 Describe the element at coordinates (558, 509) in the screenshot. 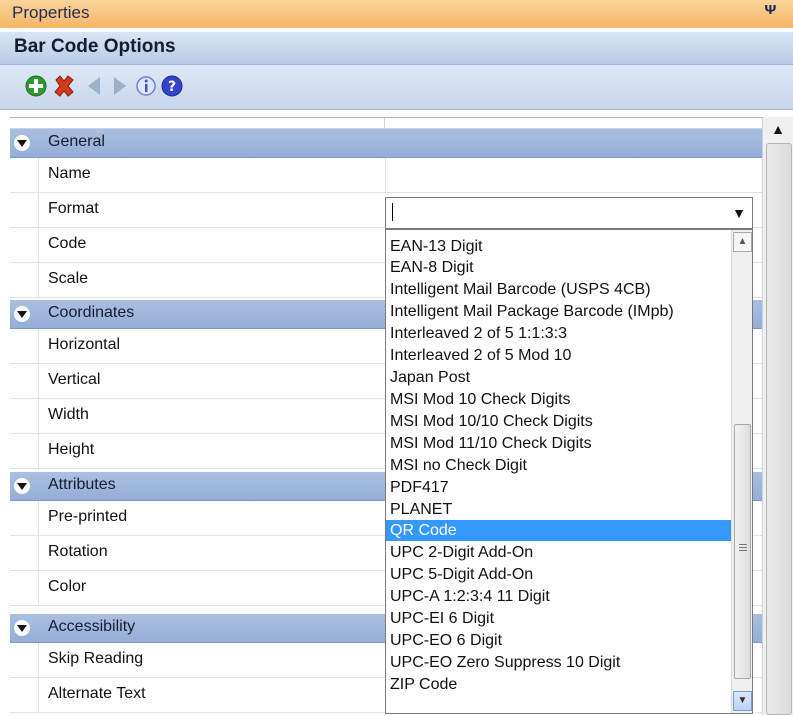

I see `dropdown-option: PLANET` at that location.